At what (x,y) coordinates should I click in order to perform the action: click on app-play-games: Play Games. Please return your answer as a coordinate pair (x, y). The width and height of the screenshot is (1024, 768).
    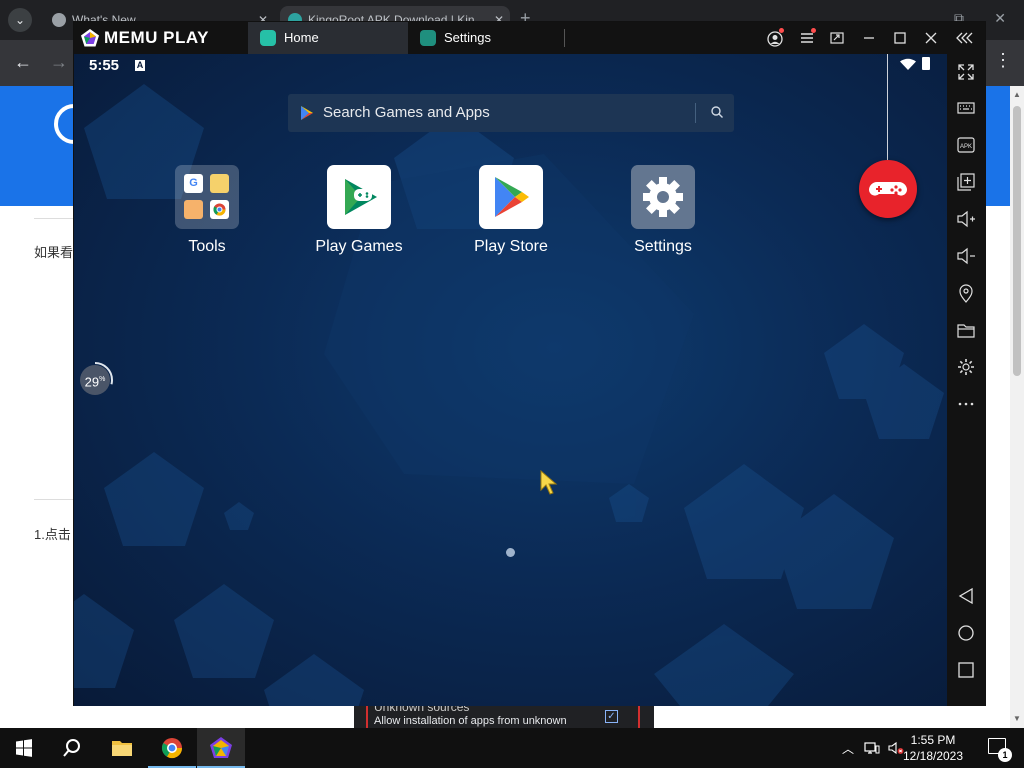
    Looking at the image, I should click on (359, 210).